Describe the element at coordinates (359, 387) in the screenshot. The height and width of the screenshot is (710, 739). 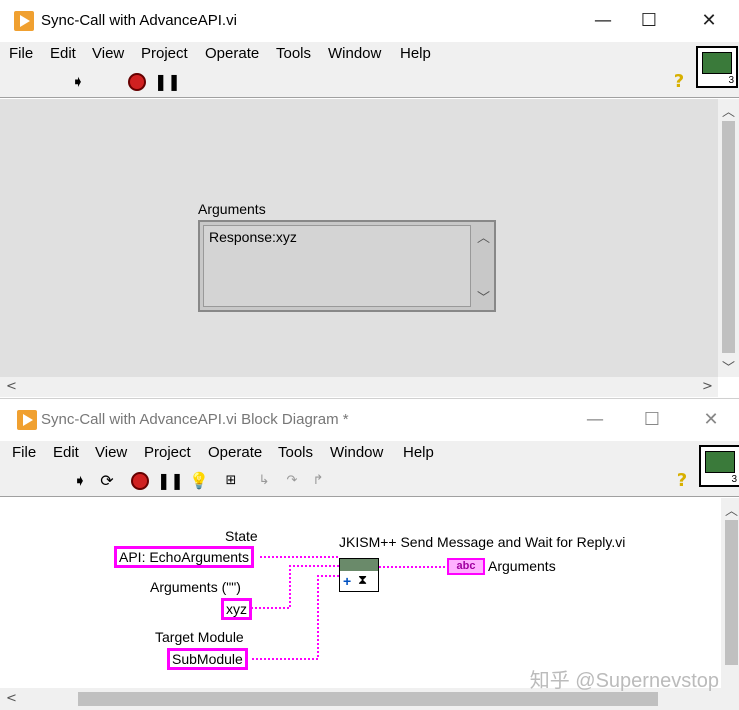
I see `fp-horizontal-scrollbar: < >` at that location.